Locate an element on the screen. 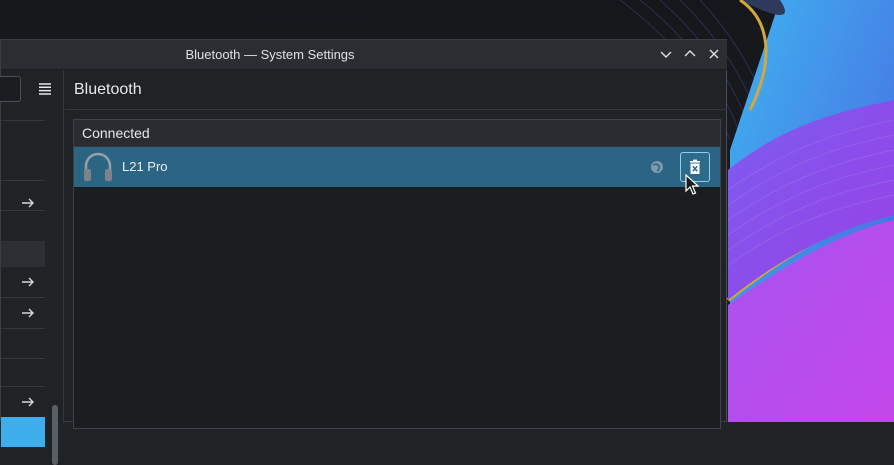 The height and width of the screenshot is (465, 894). close-icon is located at coordinates (714, 54).